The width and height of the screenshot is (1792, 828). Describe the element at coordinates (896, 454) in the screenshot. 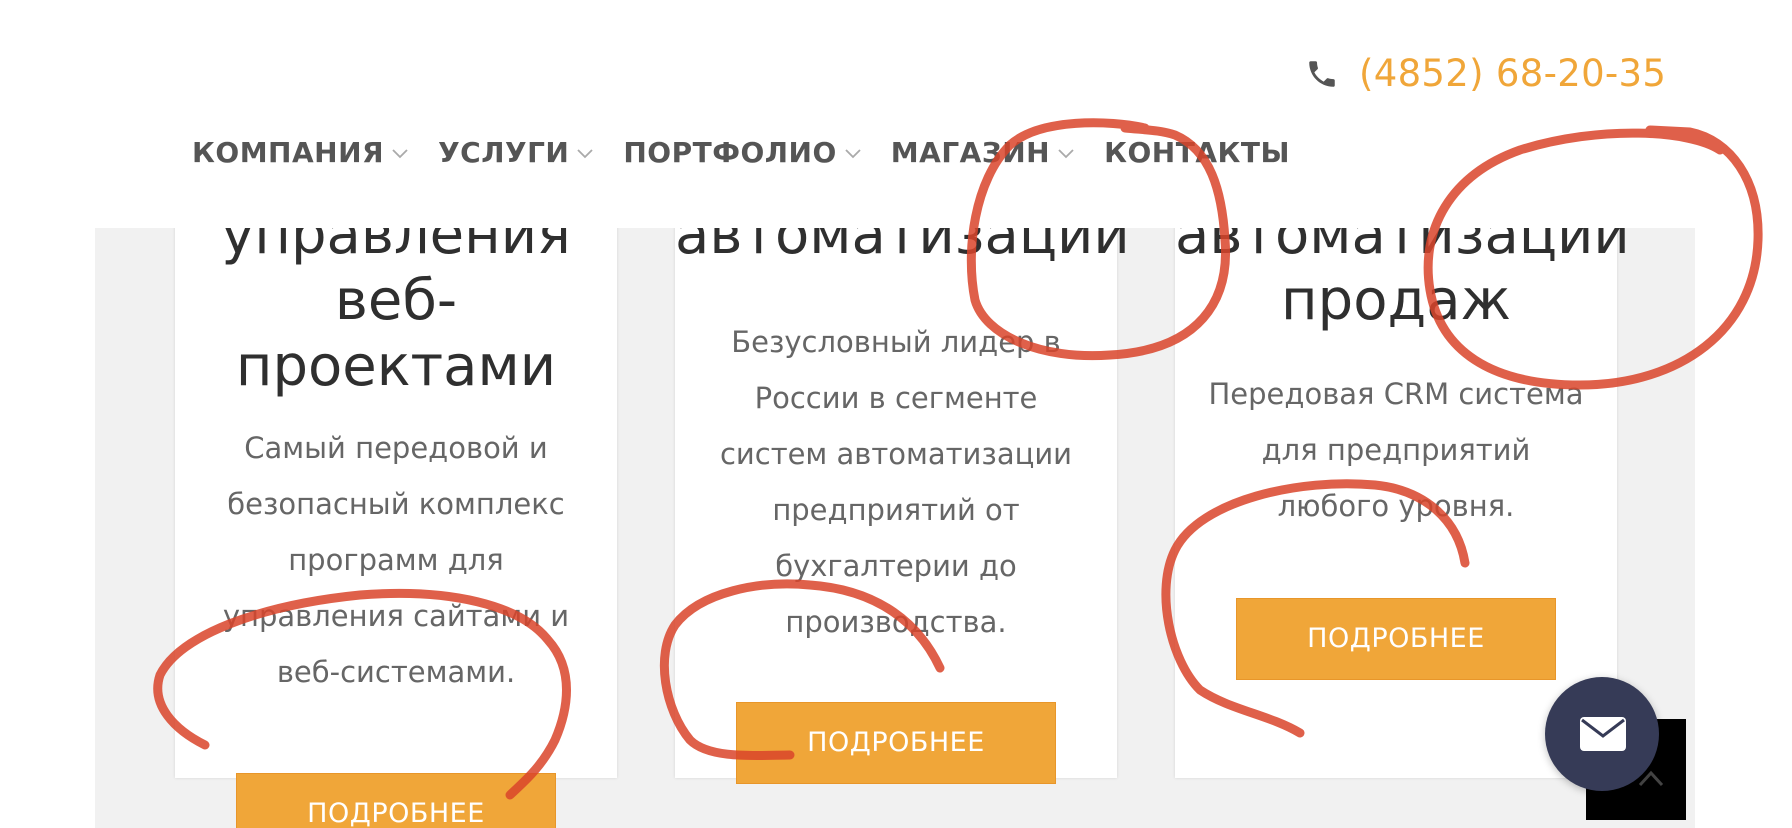

I see `card-description-line: систем автоматизации` at that location.